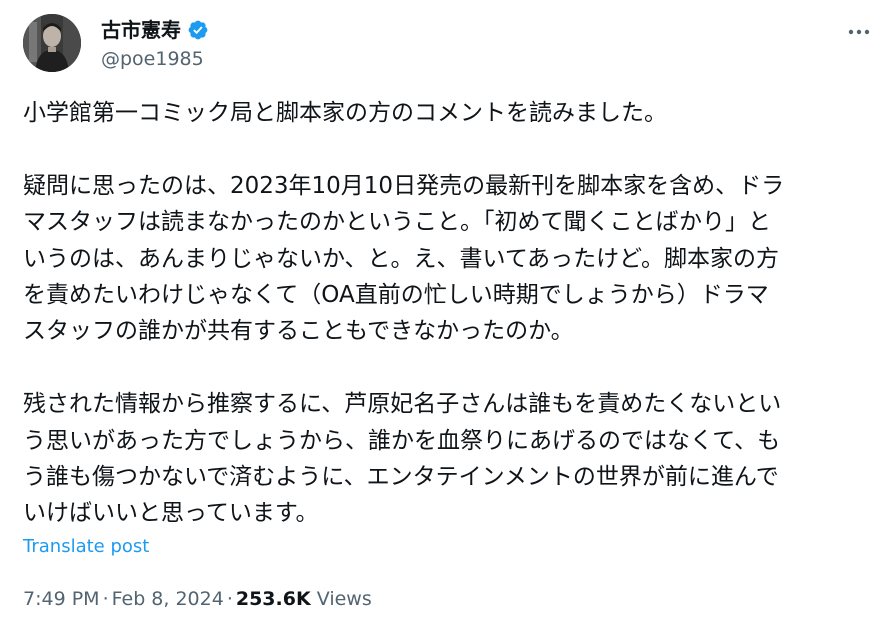  Describe the element at coordinates (404, 185) in the screenshot. I see `post-line: 疑問に思ったのは、2023年10月10日発売の最新刊を脚本家を含め、ドラ` at that location.